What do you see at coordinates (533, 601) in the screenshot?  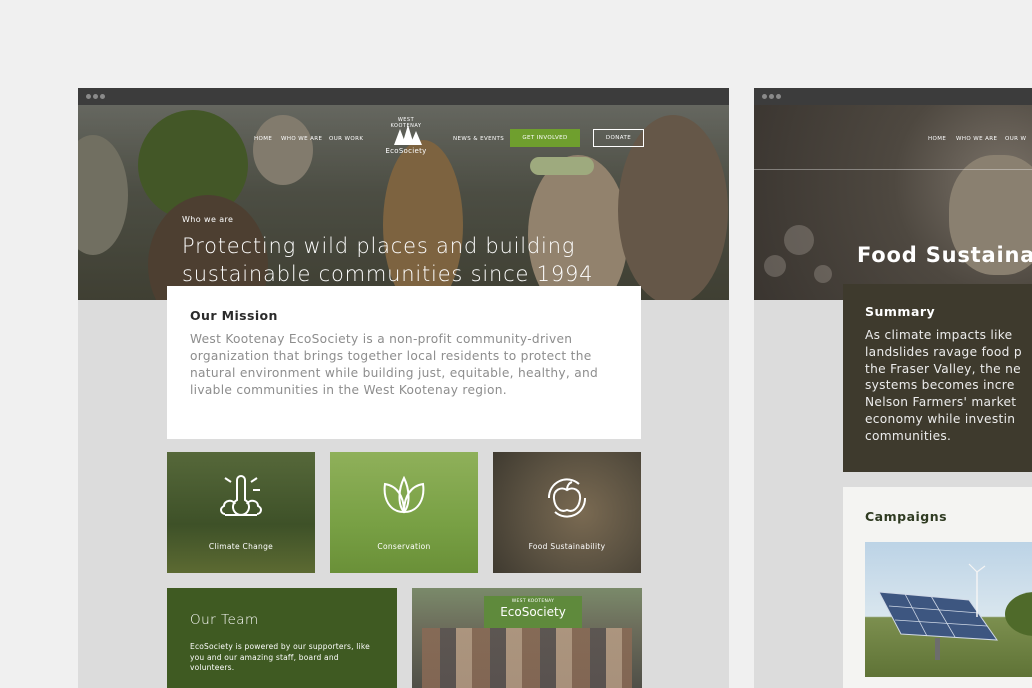 I see `banner-top-text: WEST KOOTENAY` at bounding box center [533, 601].